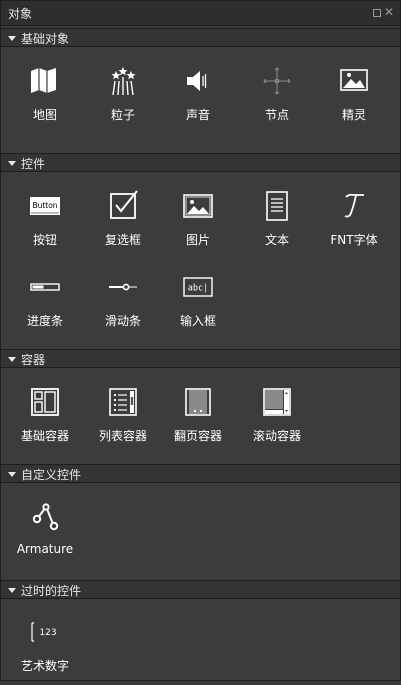 Image resolution: width=401 pixels, height=685 pixels. Describe the element at coordinates (200, 162) in the screenshot. I see `section-header-widgets: 控件` at that location.